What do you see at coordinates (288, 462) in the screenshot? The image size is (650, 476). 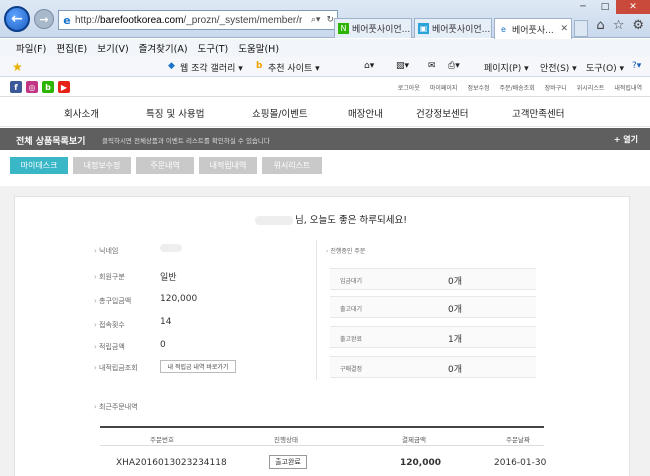 I see `order-status-badge: 출고완료` at bounding box center [288, 462].